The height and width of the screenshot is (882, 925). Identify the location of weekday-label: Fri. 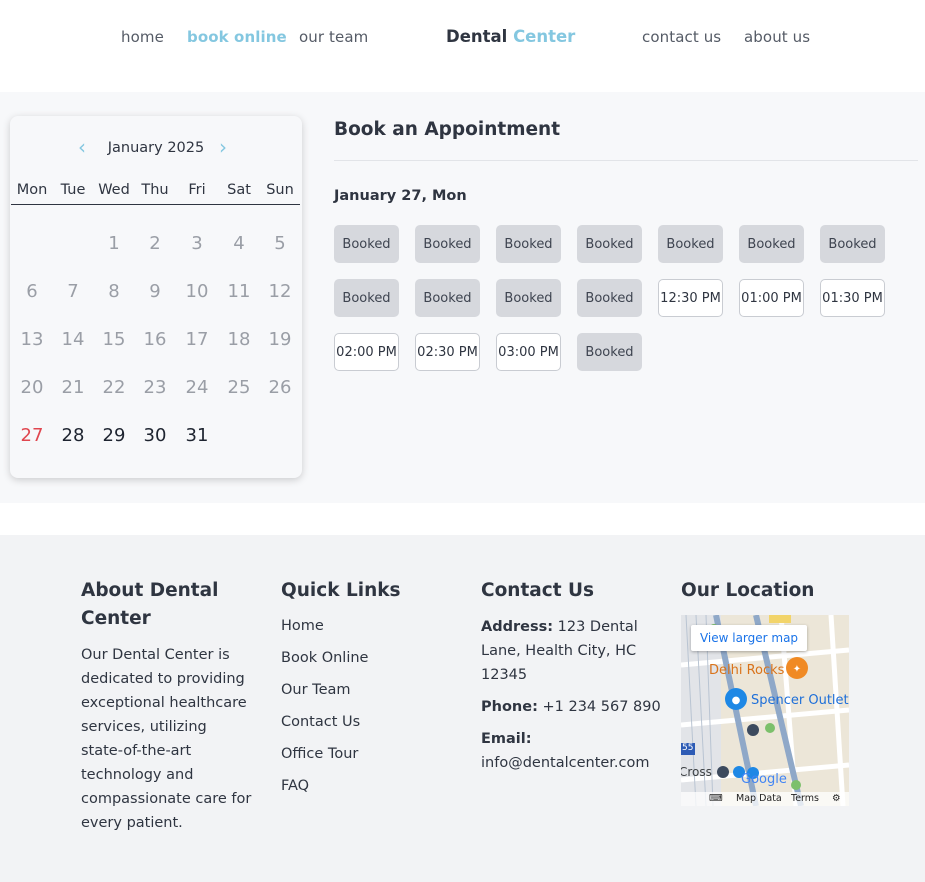
(197, 190).